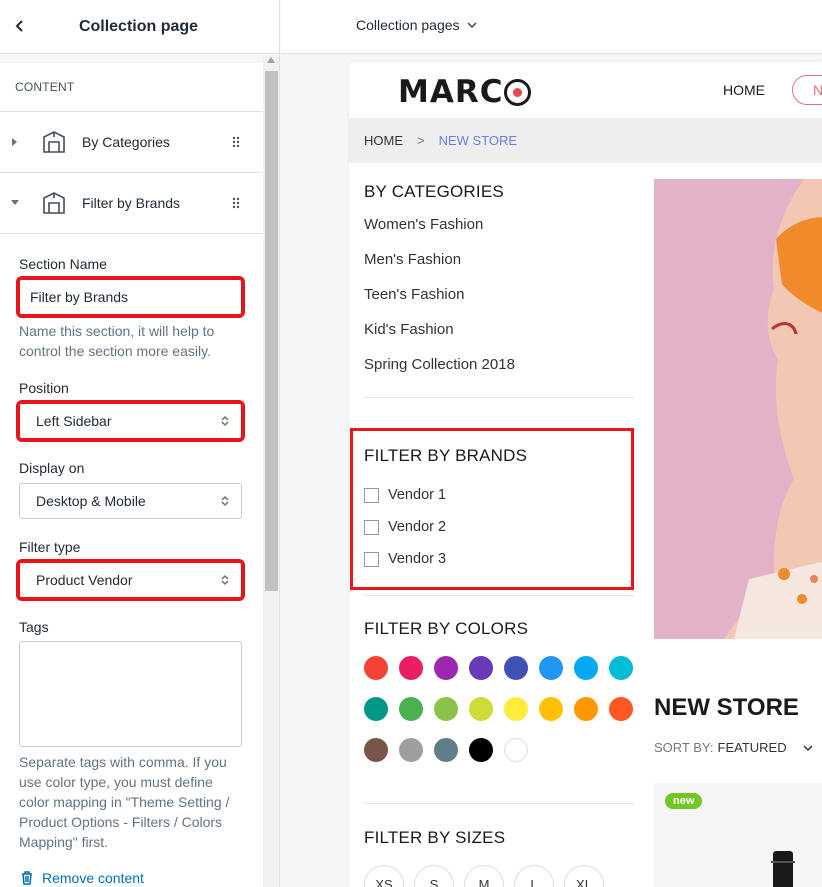 The image size is (822, 887). I want to click on tags-textarea, so click(130, 694).